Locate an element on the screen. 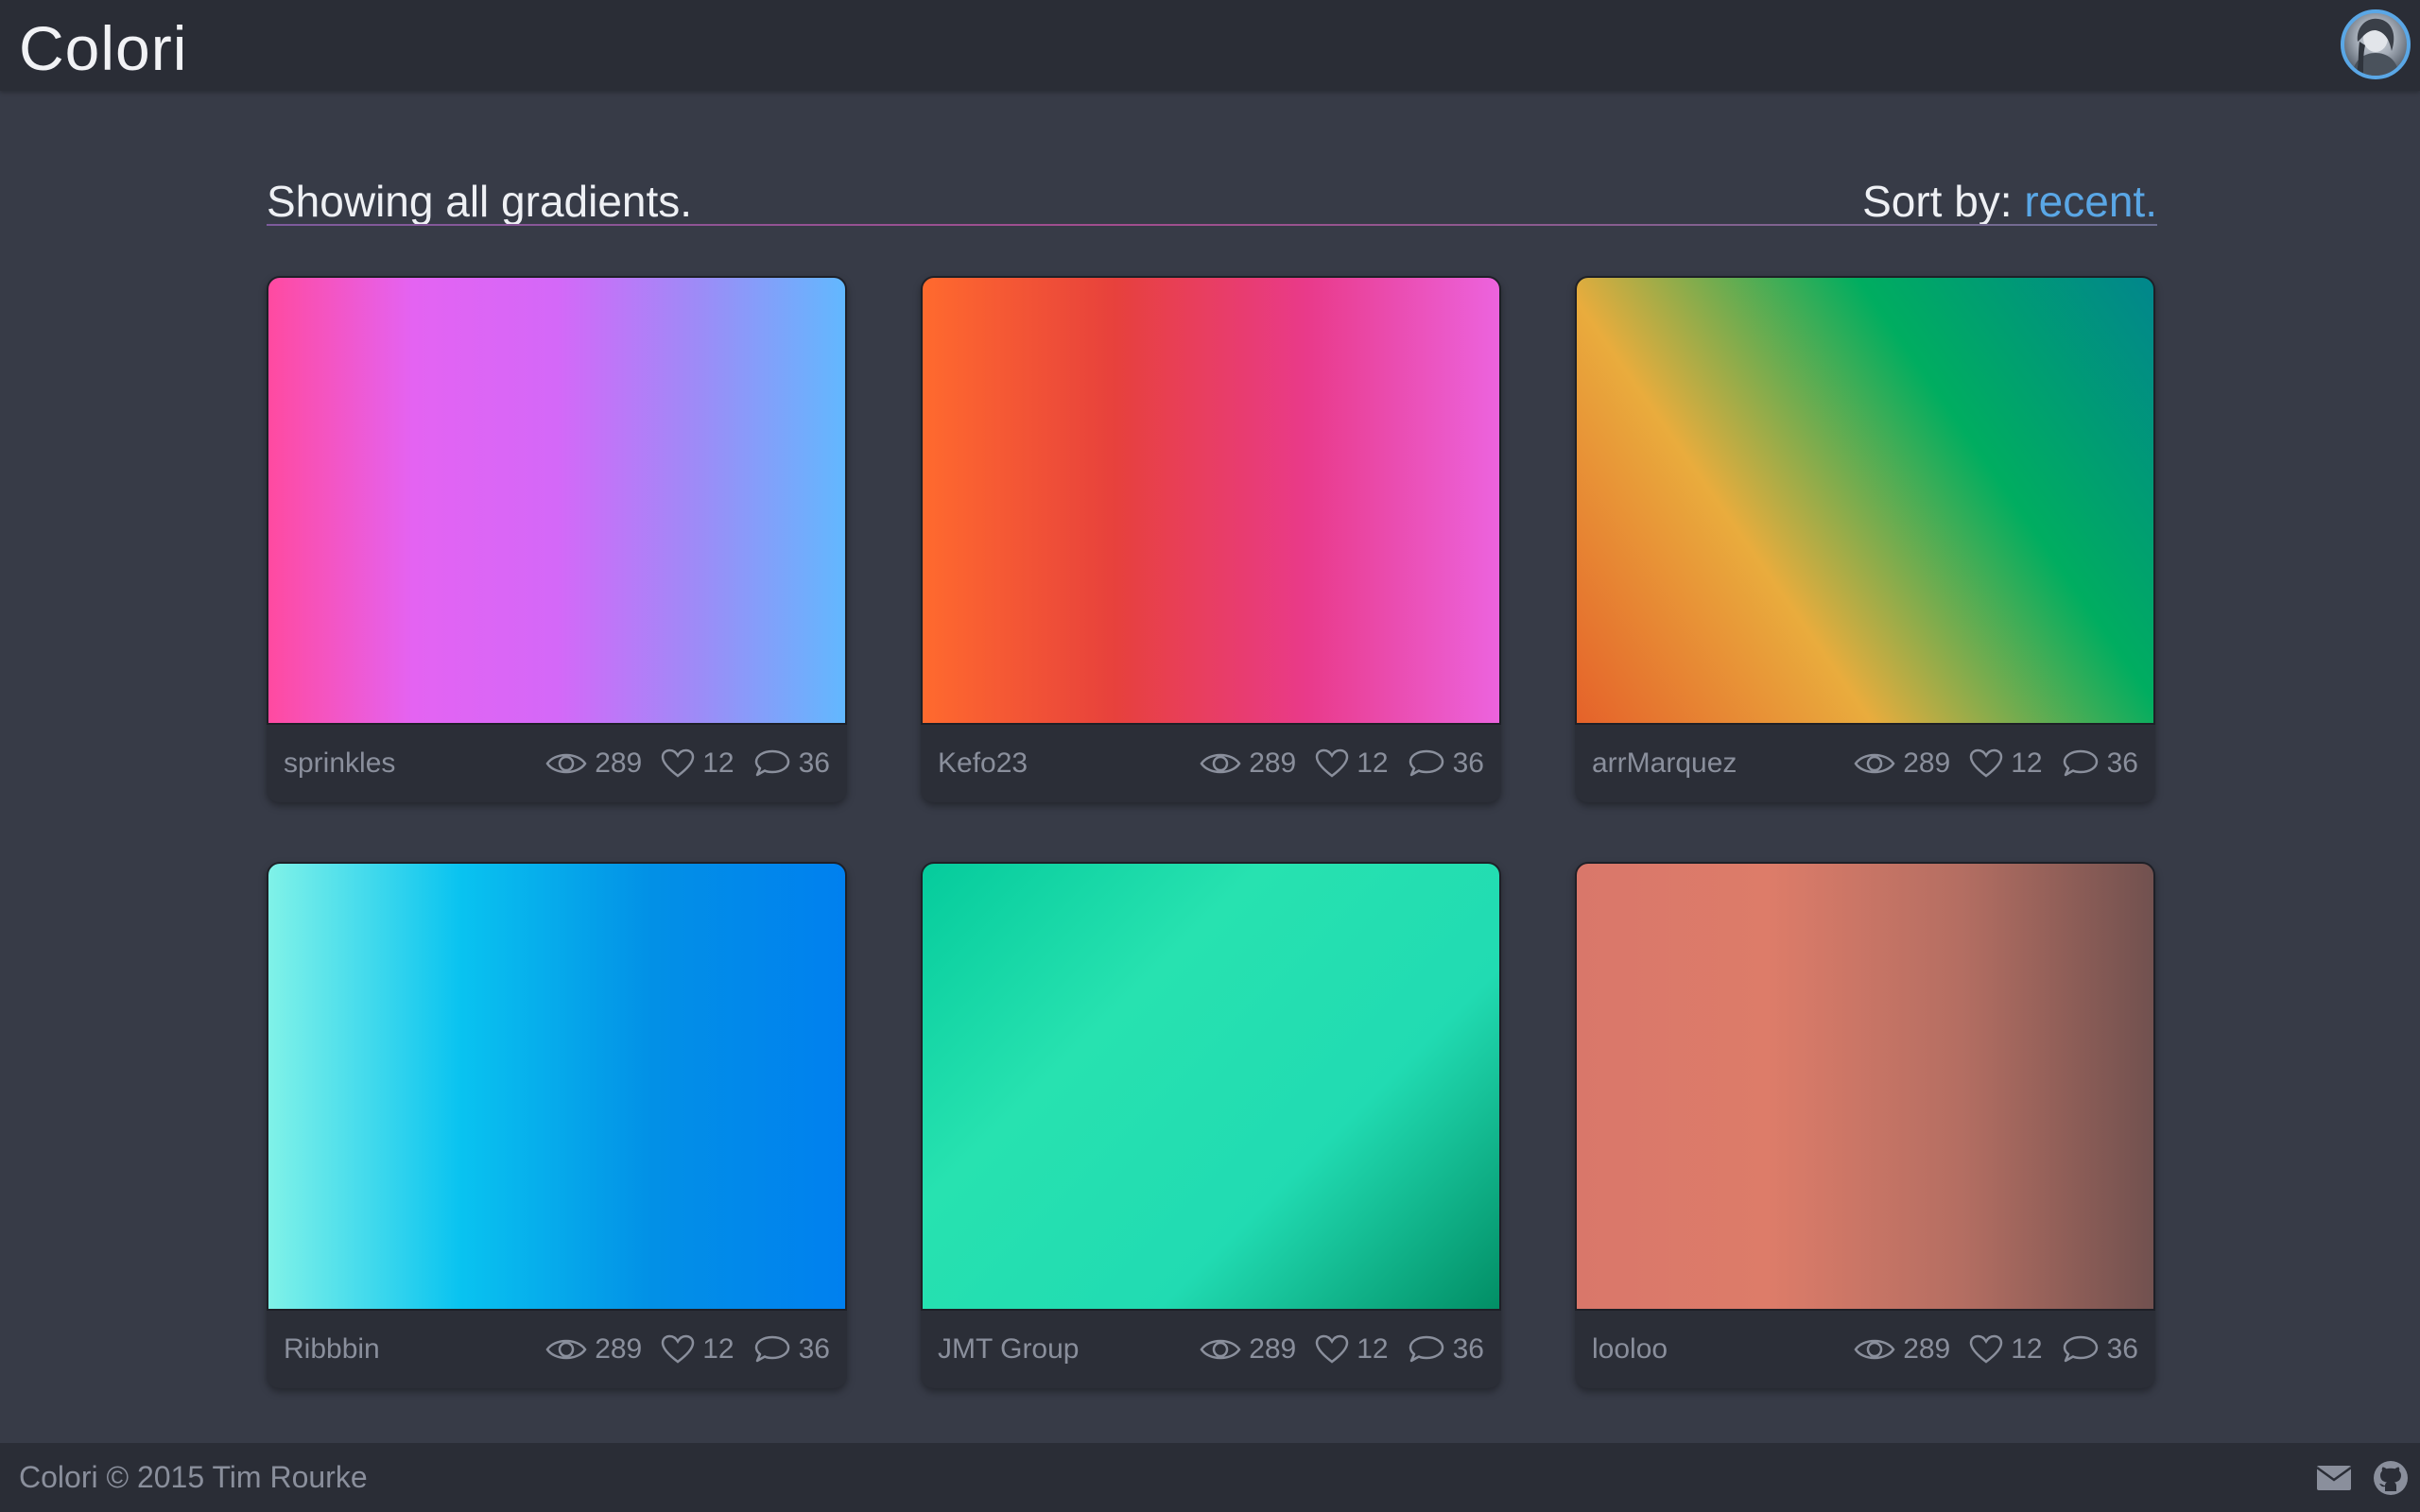 The width and height of the screenshot is (2420, 1512). filter-divider is located at coordinates (1212, 225).